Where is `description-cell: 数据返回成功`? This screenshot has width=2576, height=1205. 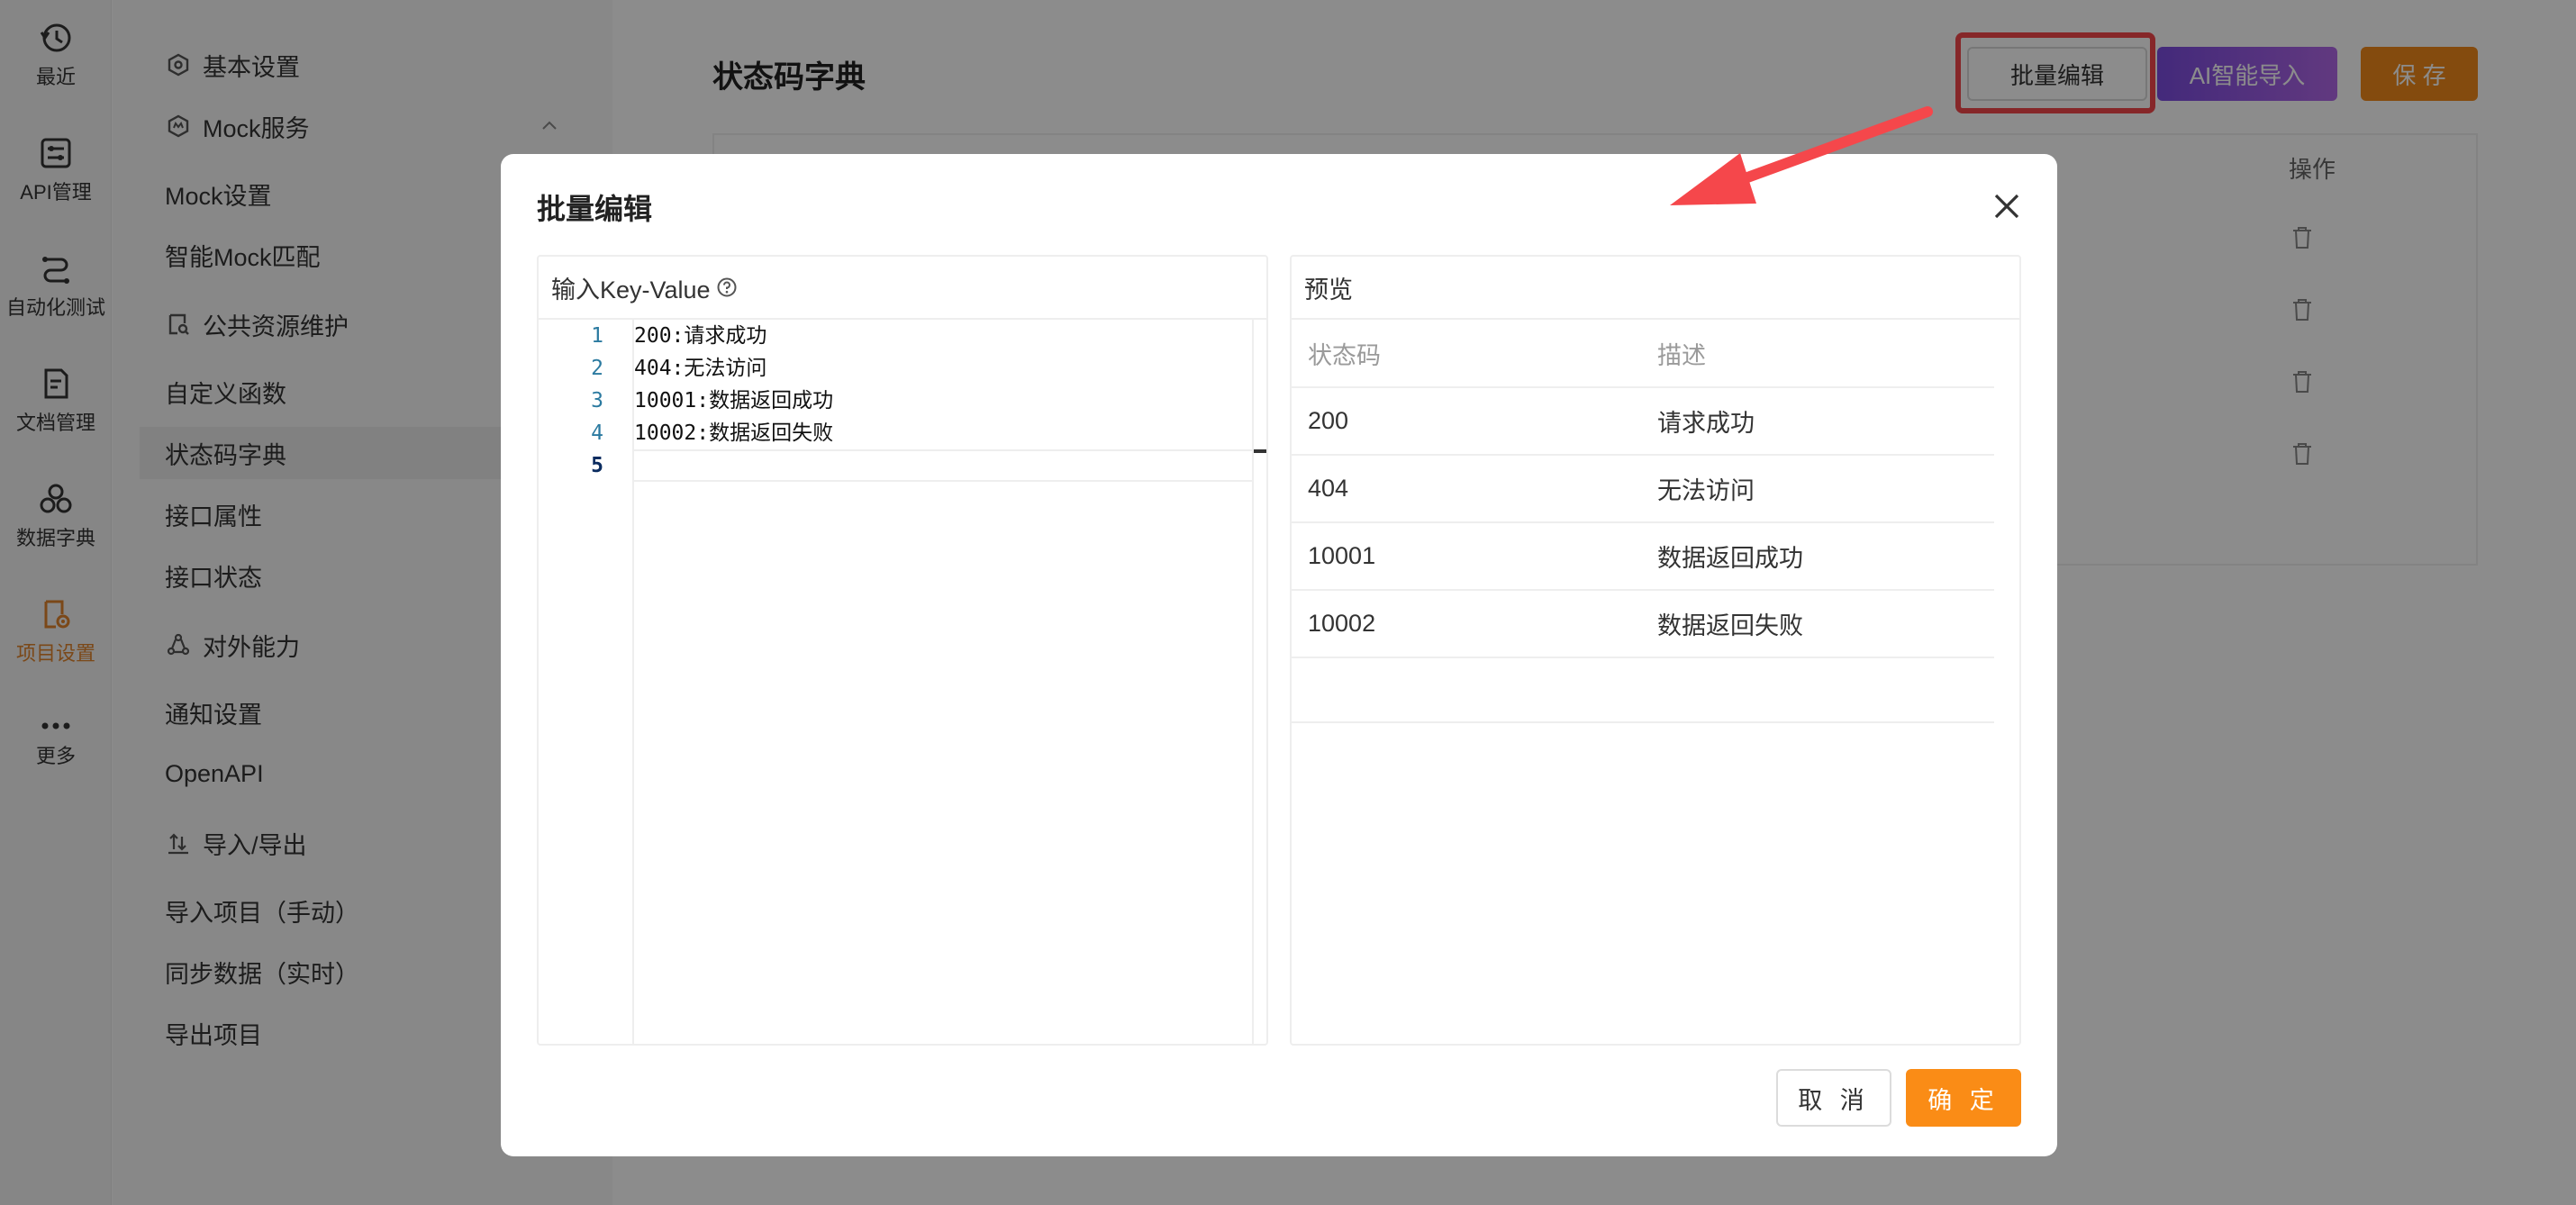 description-cell: 数据返回成功 is located at coordinates (1730, 558).